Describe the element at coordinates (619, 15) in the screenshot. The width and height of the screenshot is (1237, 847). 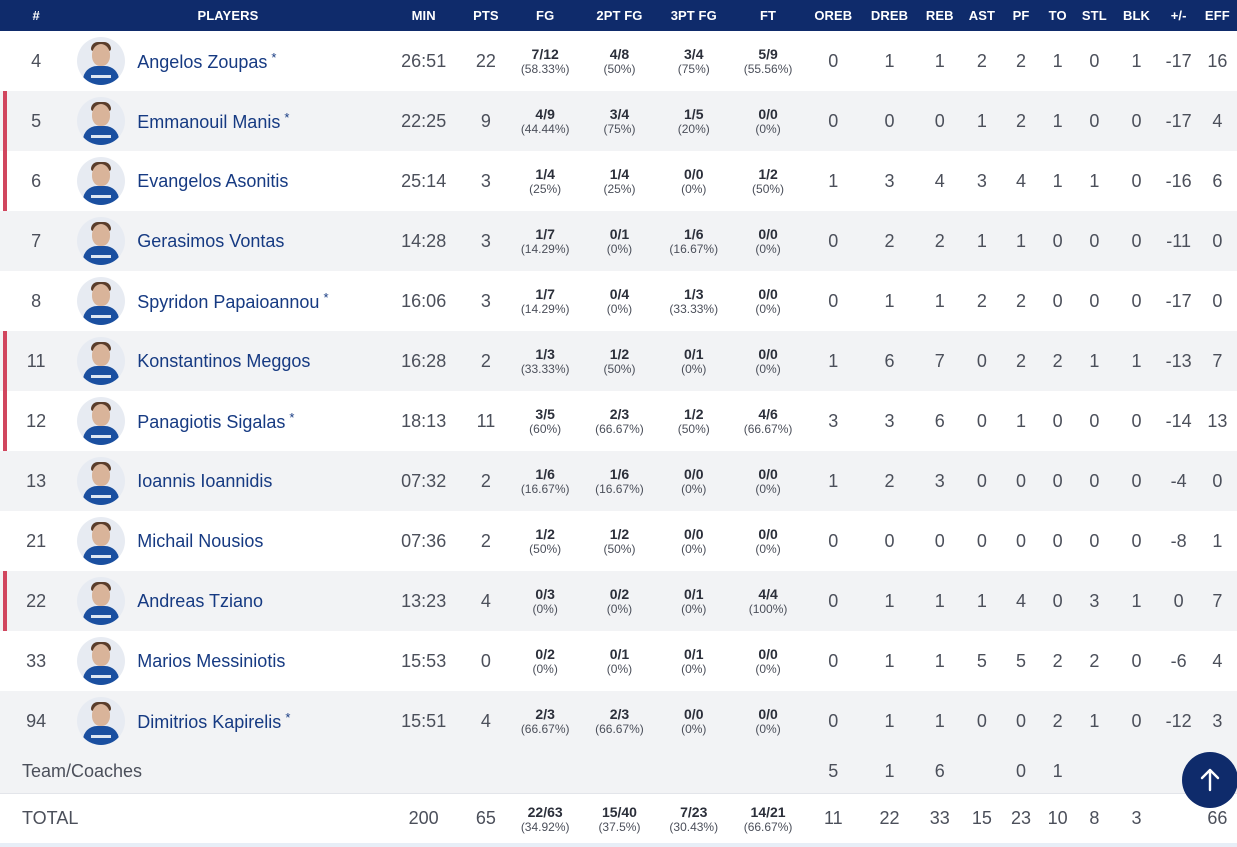
I see `column-header-two: 2PT FG` at that location.